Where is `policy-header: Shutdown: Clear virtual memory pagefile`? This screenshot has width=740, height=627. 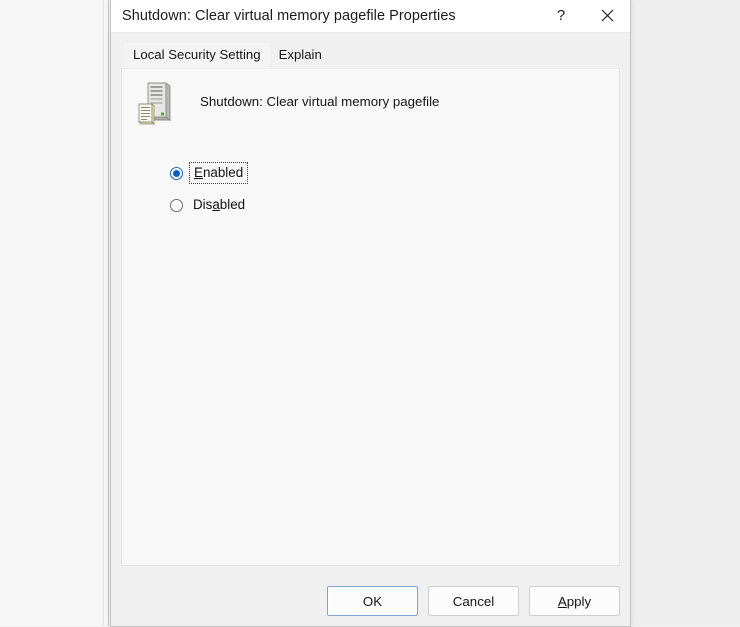 policy-header: Shutdown: Clear virtual memory pagefile is located at coordinates (370, 98).